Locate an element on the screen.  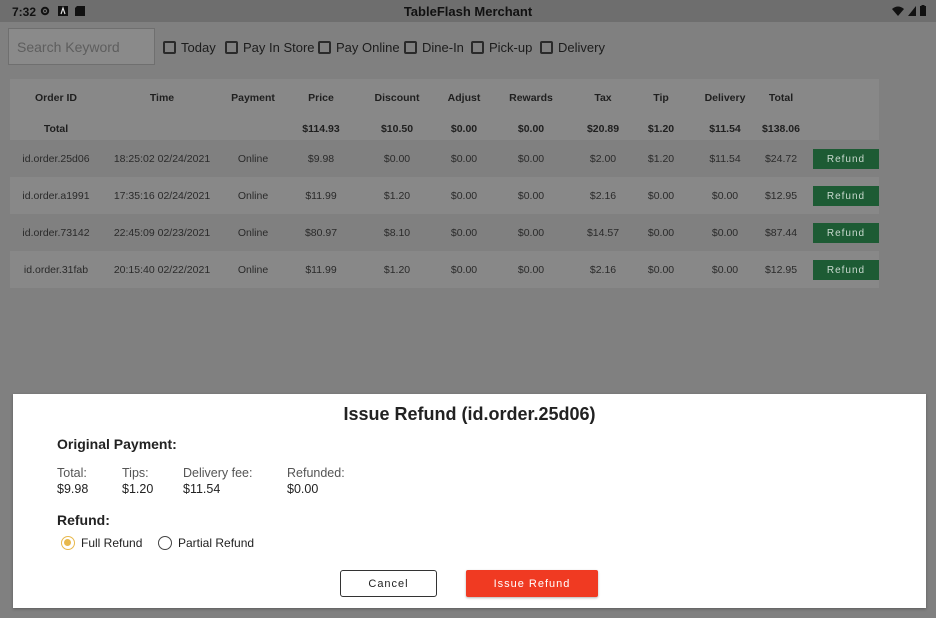
table-cell: Order ID is located at coordinates (55, 98).